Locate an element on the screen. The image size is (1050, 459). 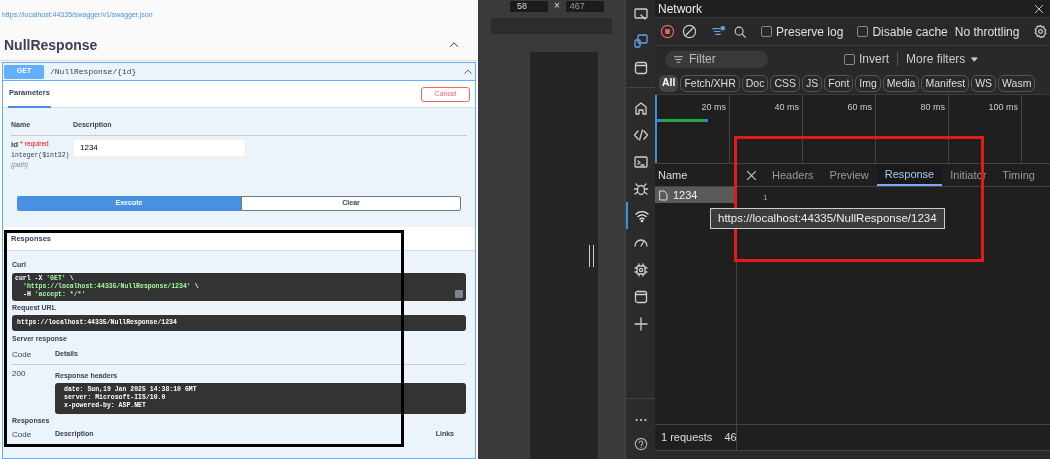
detail-tab: Response is located at coordinates (909, 175).